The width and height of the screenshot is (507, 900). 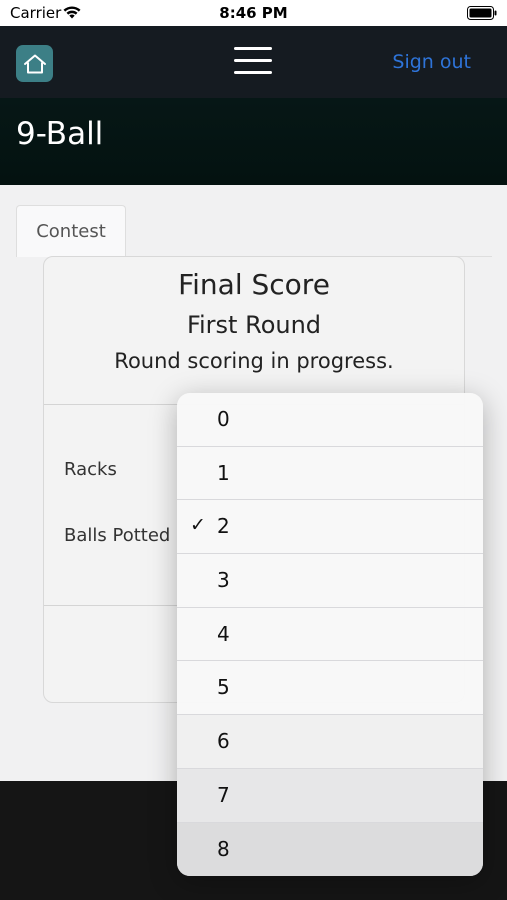 What do you see at coordinates (330, 688) in the screenshot?
I see `picker-option-5: 5` at bounding box center [330, 688].